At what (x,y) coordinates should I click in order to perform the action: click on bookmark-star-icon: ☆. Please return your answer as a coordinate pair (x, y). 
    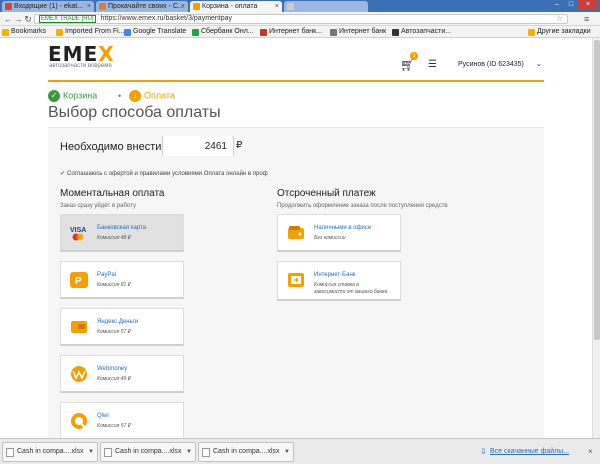
    Looking at the image, I should click on (559, 18).